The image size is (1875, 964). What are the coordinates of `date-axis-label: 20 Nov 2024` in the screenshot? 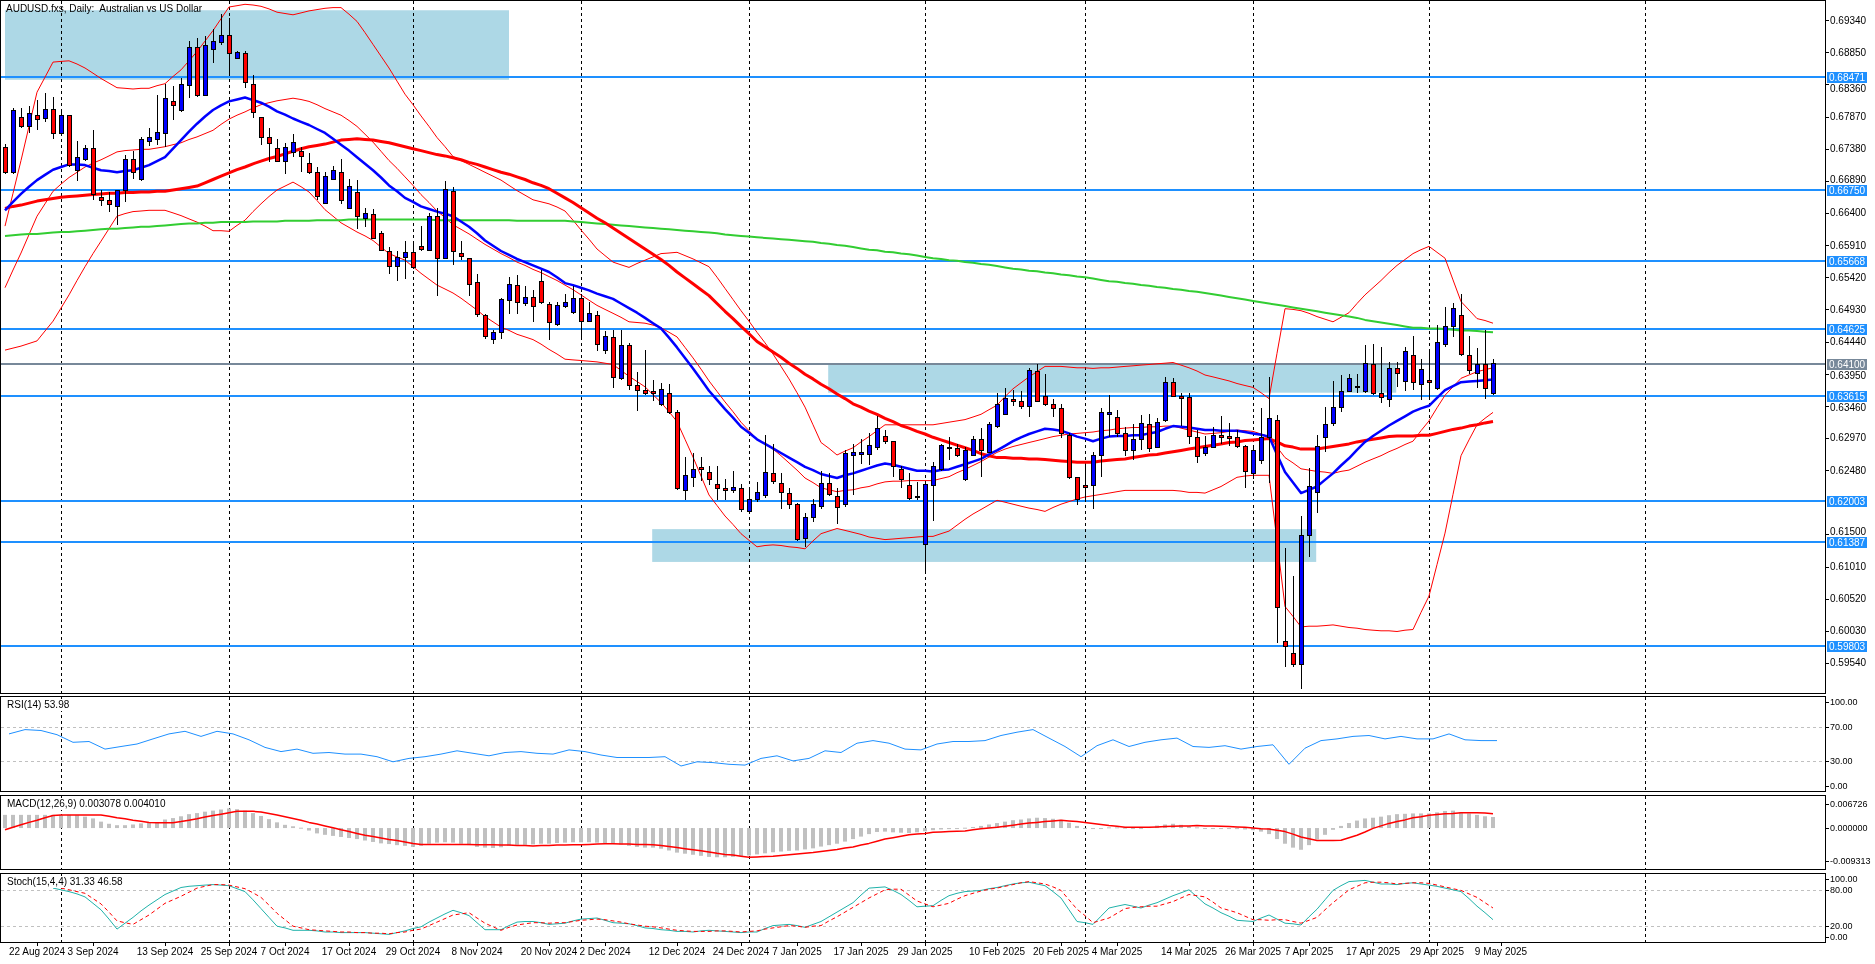 It's located at (549, 952).